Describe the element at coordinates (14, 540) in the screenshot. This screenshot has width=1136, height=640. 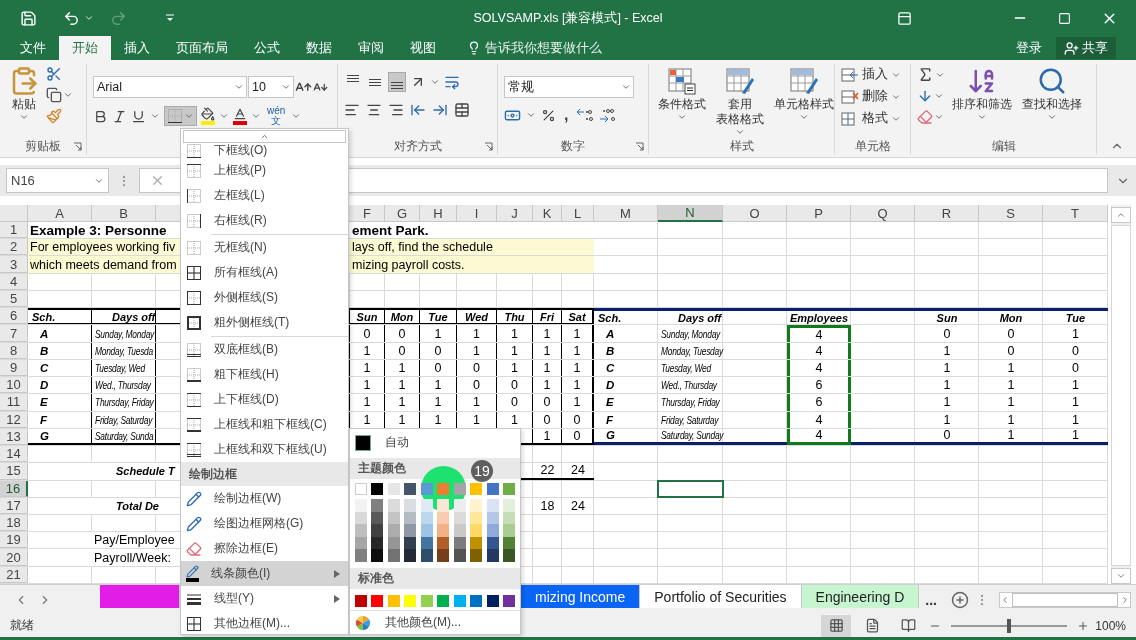
I see `row-header: 19` at that location.